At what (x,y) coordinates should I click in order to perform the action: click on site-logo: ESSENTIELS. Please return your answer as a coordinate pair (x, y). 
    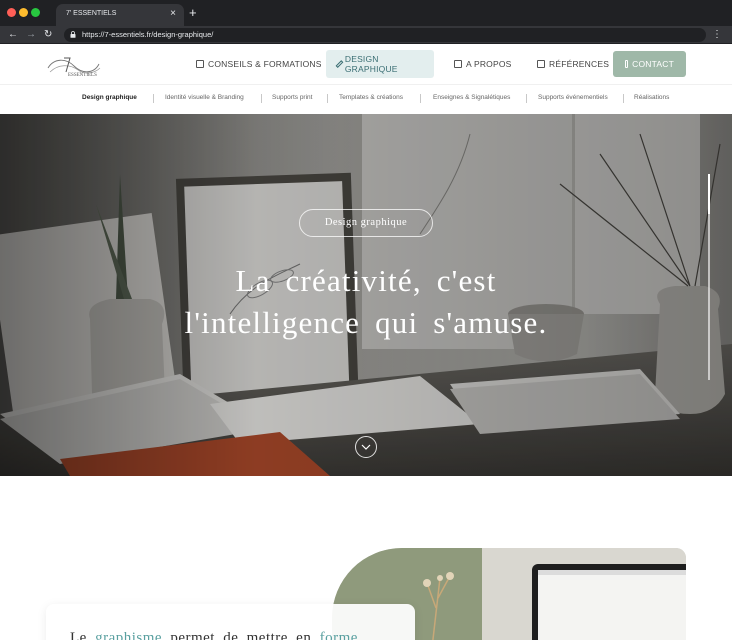
    Looking at the image, I should click on (73, 66).